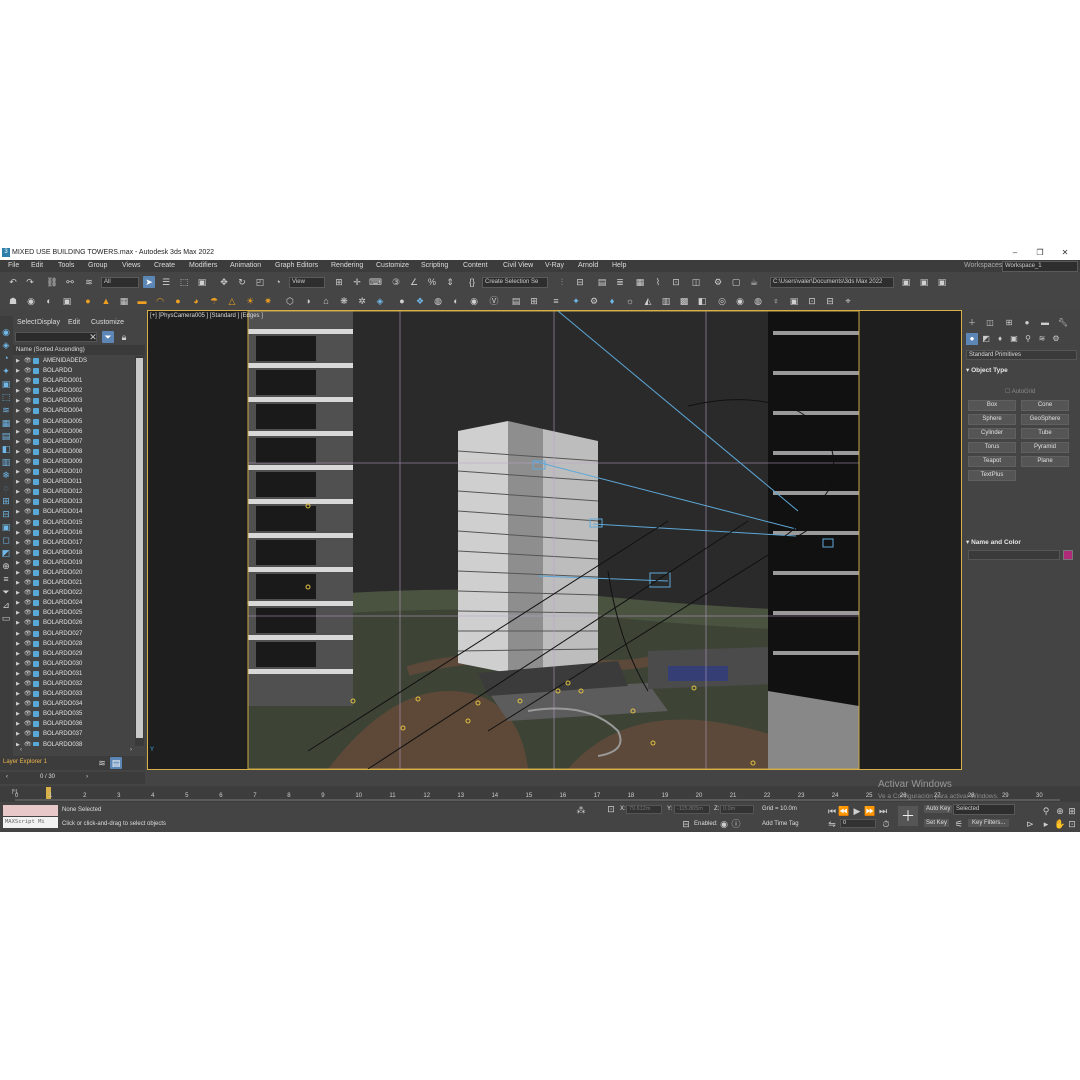  What do you see at coordinates (812, 301) in the screenshot?
I see `arnold-license-icon: ⊡` at bounding box center [812, 301].